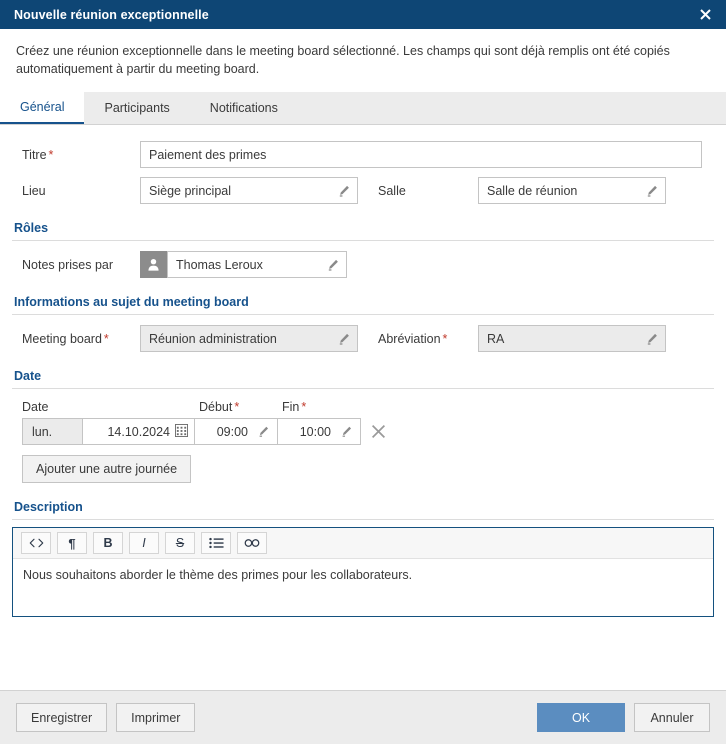 This screenshot has height=744, width=726. Describe the element at coordinates (363, 510) in the screenshot. I see `section-header-description: Description` at that location.